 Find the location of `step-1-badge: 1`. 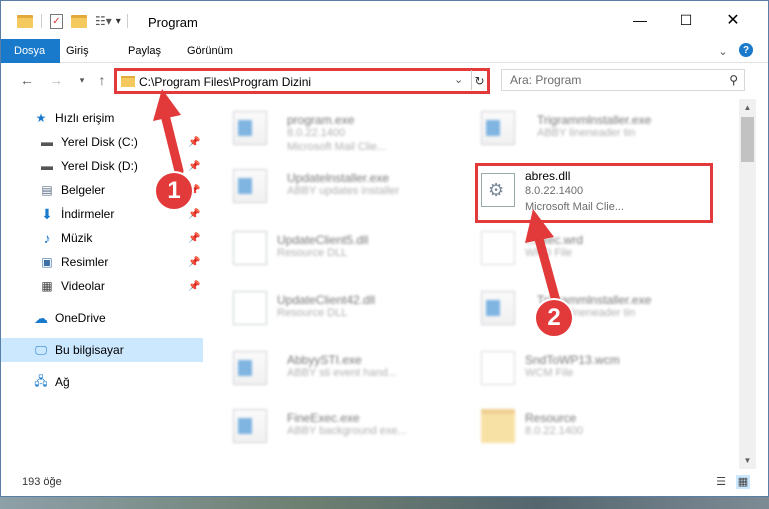

step-1-badge: 1 is located at coordinates (174, 191).